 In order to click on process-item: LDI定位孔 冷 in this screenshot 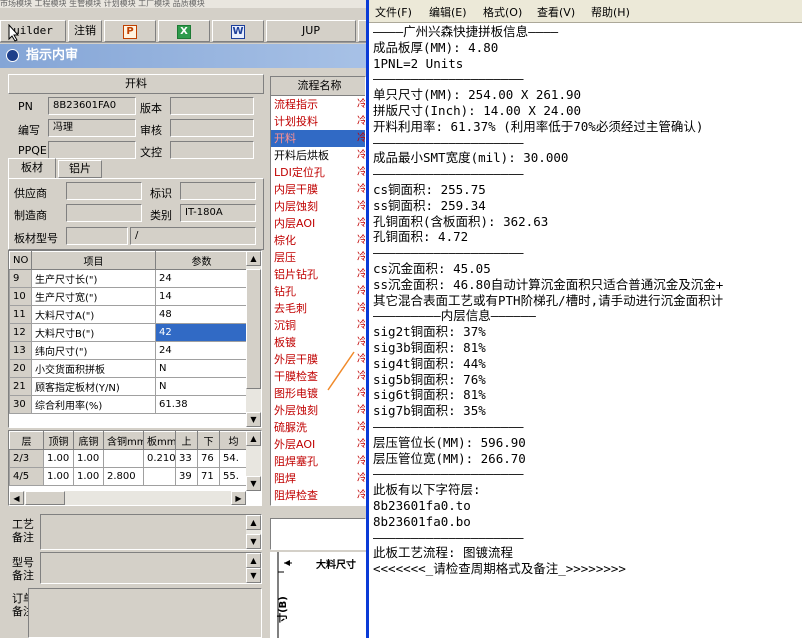, I will do `click(318, 172)`.